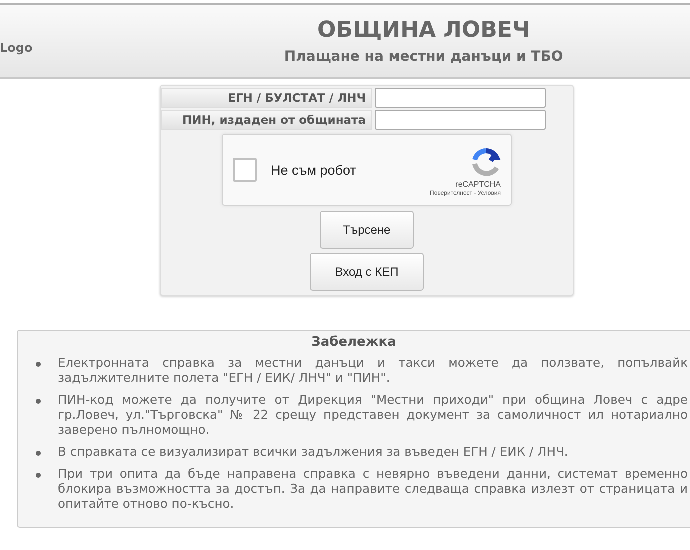  Describe the element at coordinates (373, 415) in the screenshot. I see `note-text: ПИН-код можете да получите от Дирекция "Местни приходи" при община Ловеч с адре гр.Ловеч, ул."Търговска" № 22 срещу представен документ за самоличност ил нотариално заверено пълномощно.` at that location.